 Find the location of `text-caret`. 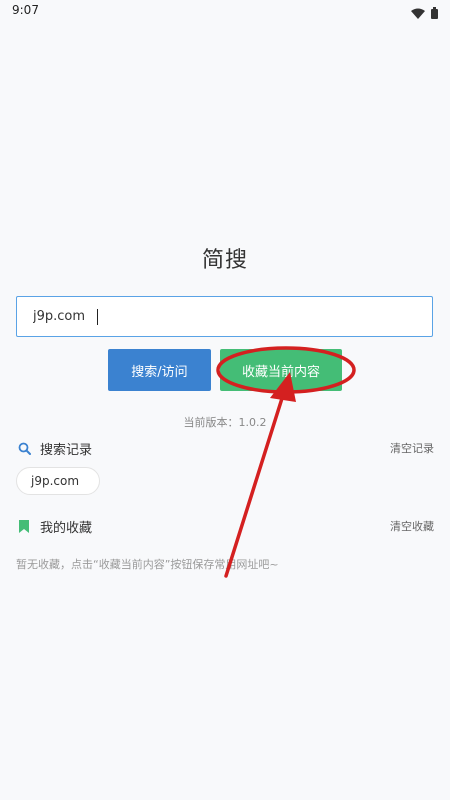

text-caret is located at coordinates (97, 317).